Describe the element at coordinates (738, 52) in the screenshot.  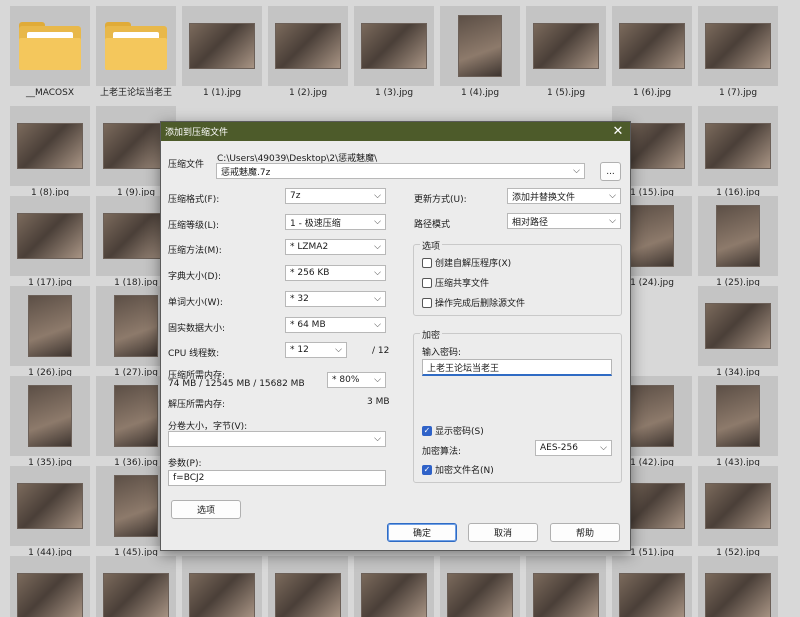
I see `image-tile: 1 (7).jpg` at that location.